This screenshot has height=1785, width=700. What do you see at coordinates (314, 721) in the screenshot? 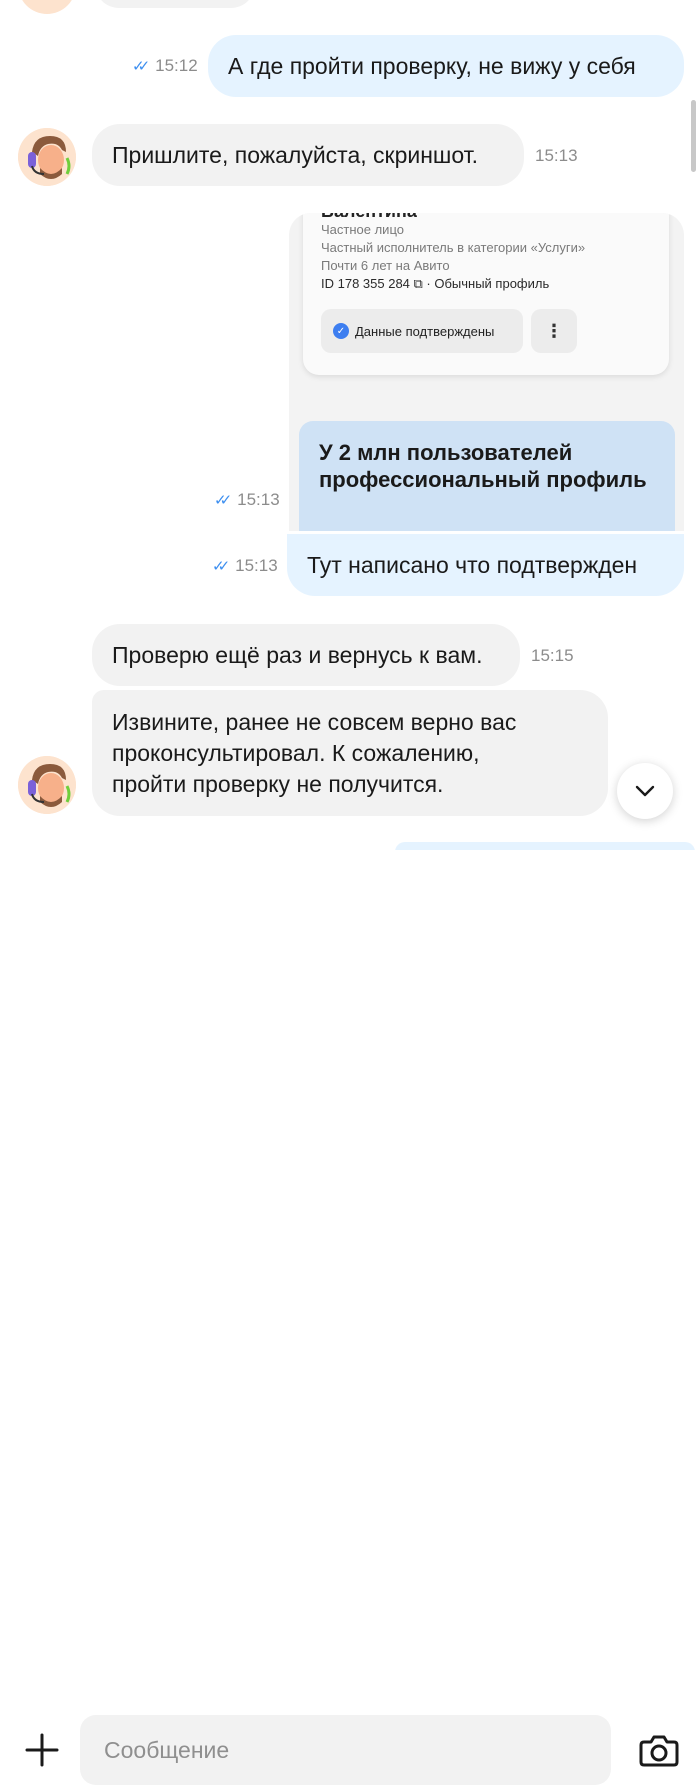
I see `message-text-line: Извините, ранее не совсем верно вас` at bounding box center [314, 721].